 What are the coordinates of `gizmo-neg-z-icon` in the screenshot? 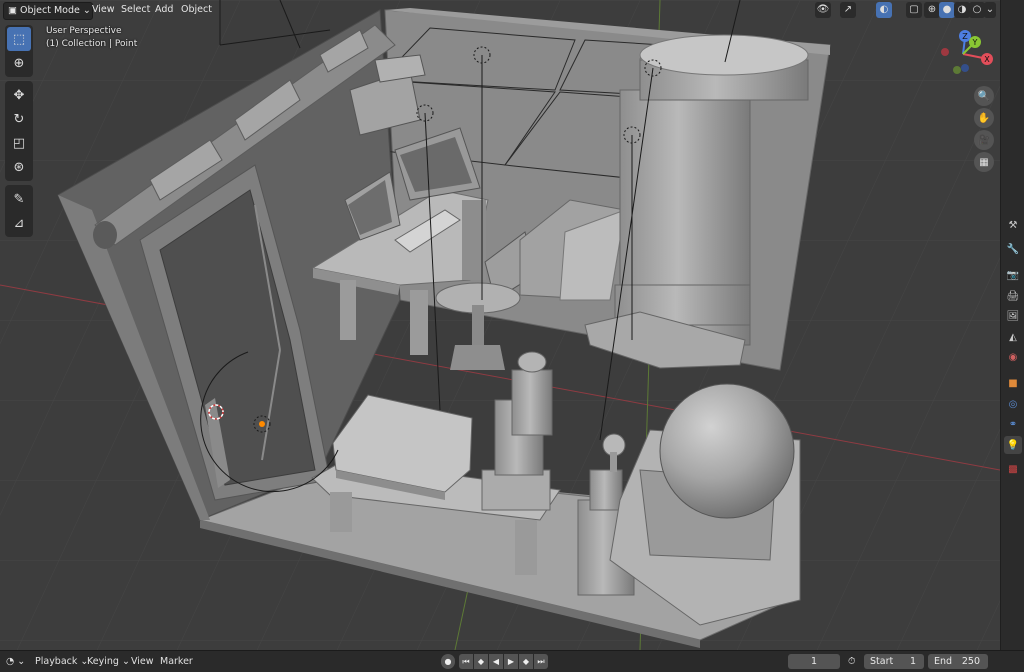 It's located at (965, 68).